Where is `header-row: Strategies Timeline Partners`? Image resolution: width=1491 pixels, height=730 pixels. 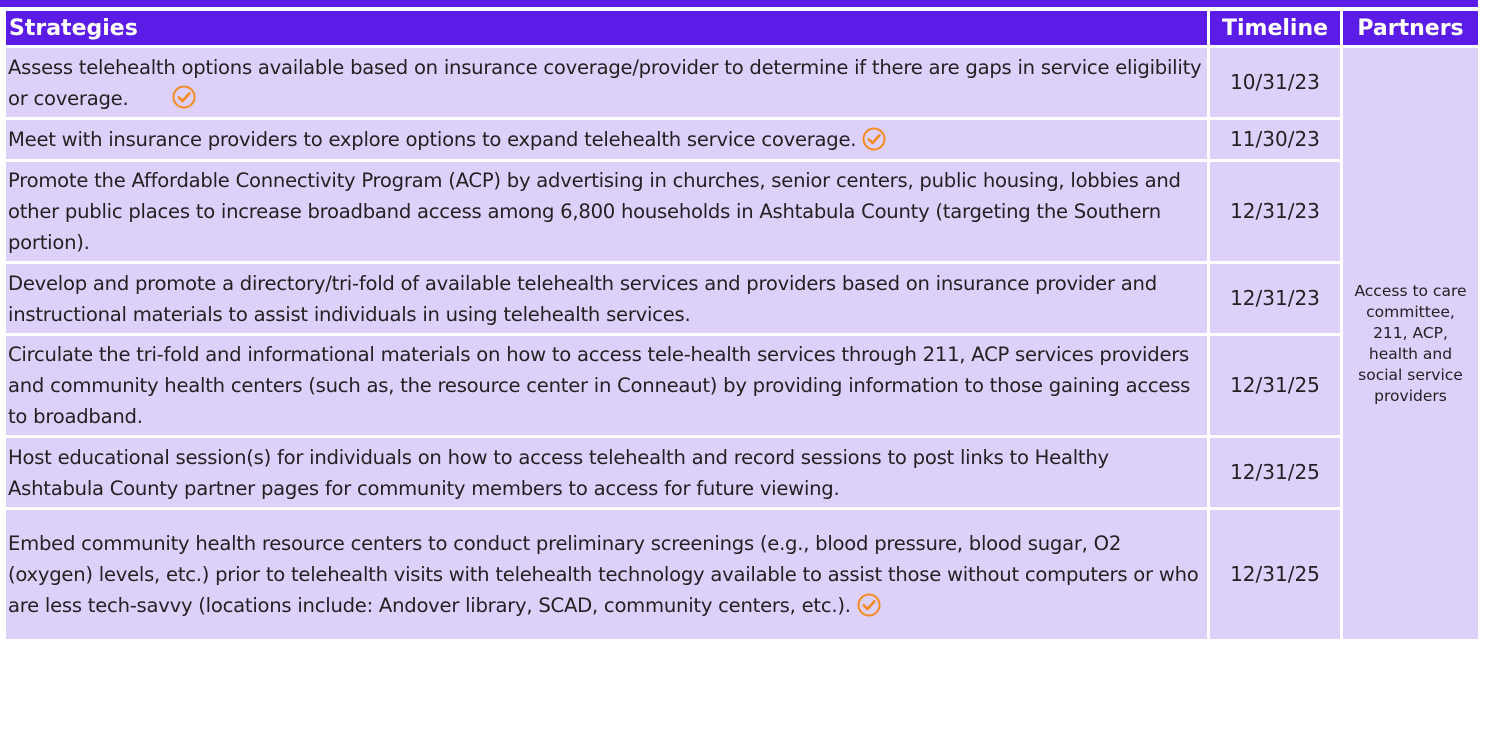
header-row: Strategies Timeline Partners is located at coordinates (742, 28).